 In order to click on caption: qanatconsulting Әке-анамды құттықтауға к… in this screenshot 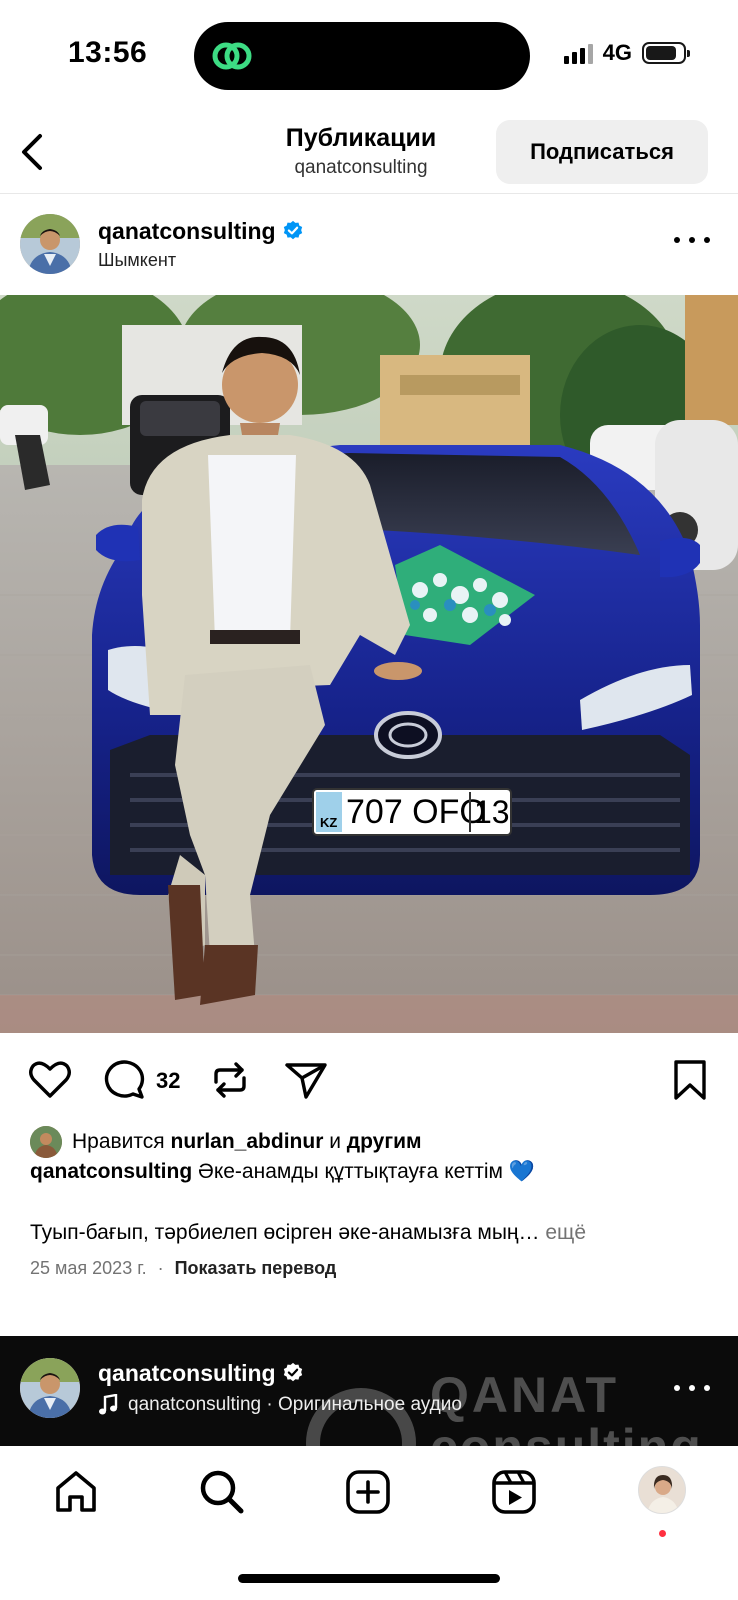, I will do `click(375, 1172)`.